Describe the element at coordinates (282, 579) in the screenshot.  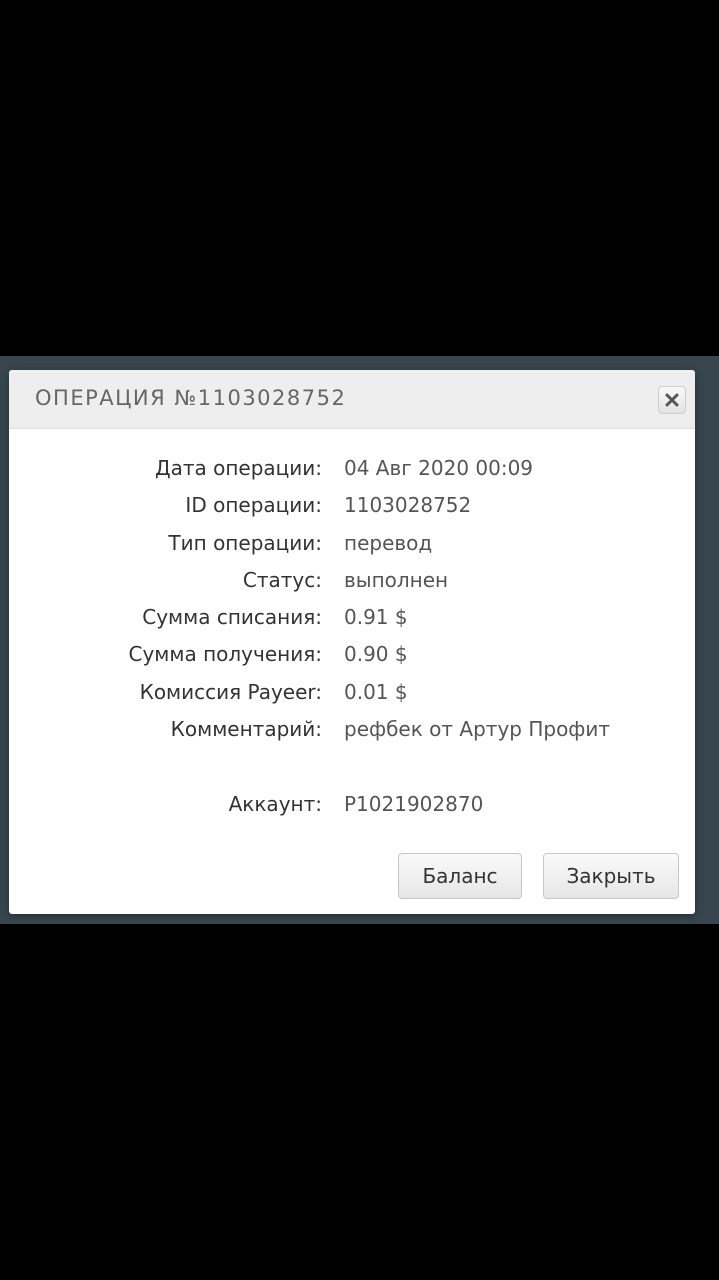
I see `detail-label: Статус:` at that location.